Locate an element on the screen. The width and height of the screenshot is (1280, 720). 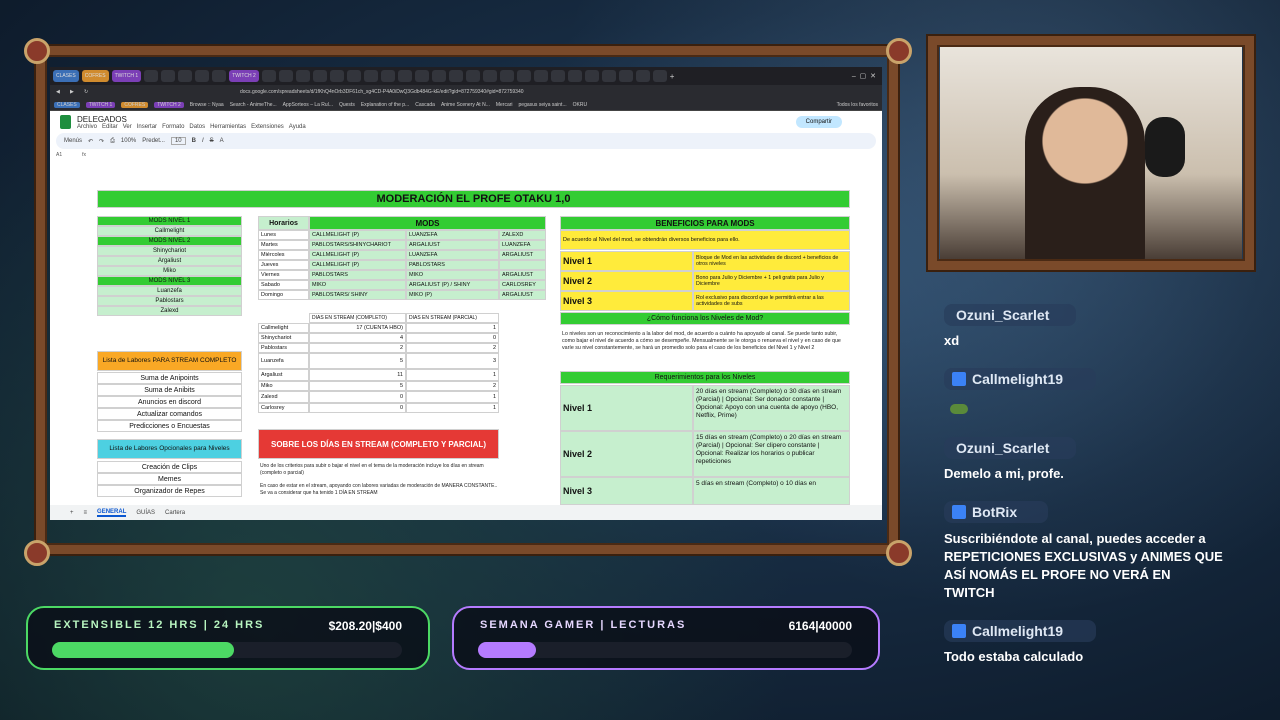
horario-mod-cell: MIKO (P) is located at coordinates (452, 295).